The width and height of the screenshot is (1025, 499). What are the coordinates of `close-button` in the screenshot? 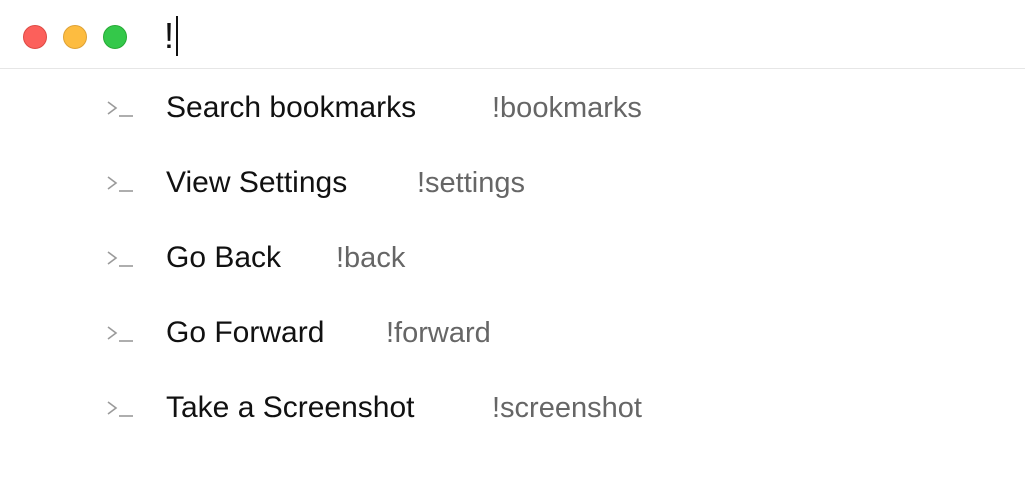 It's located at (35, 37).